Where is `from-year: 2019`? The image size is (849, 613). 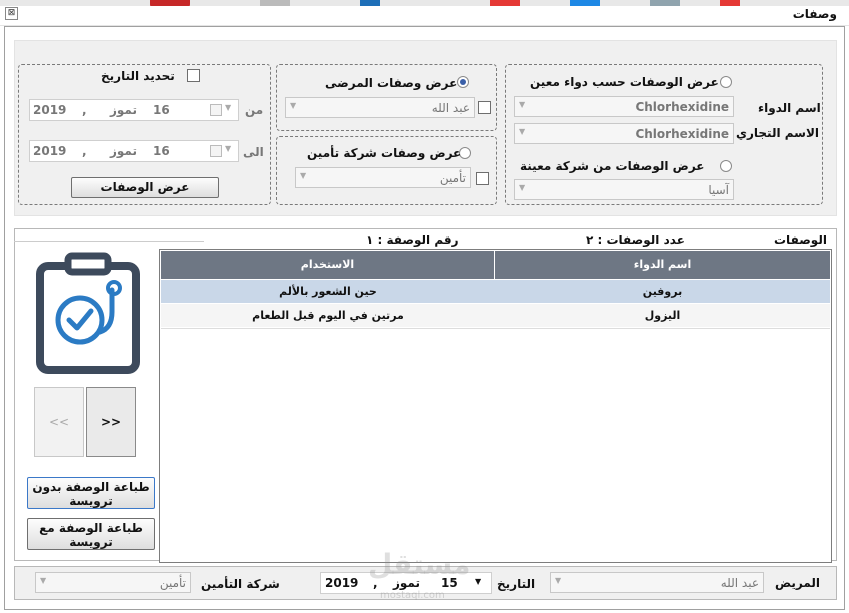 from-year: 2019 is located at coordinates (50, 110).